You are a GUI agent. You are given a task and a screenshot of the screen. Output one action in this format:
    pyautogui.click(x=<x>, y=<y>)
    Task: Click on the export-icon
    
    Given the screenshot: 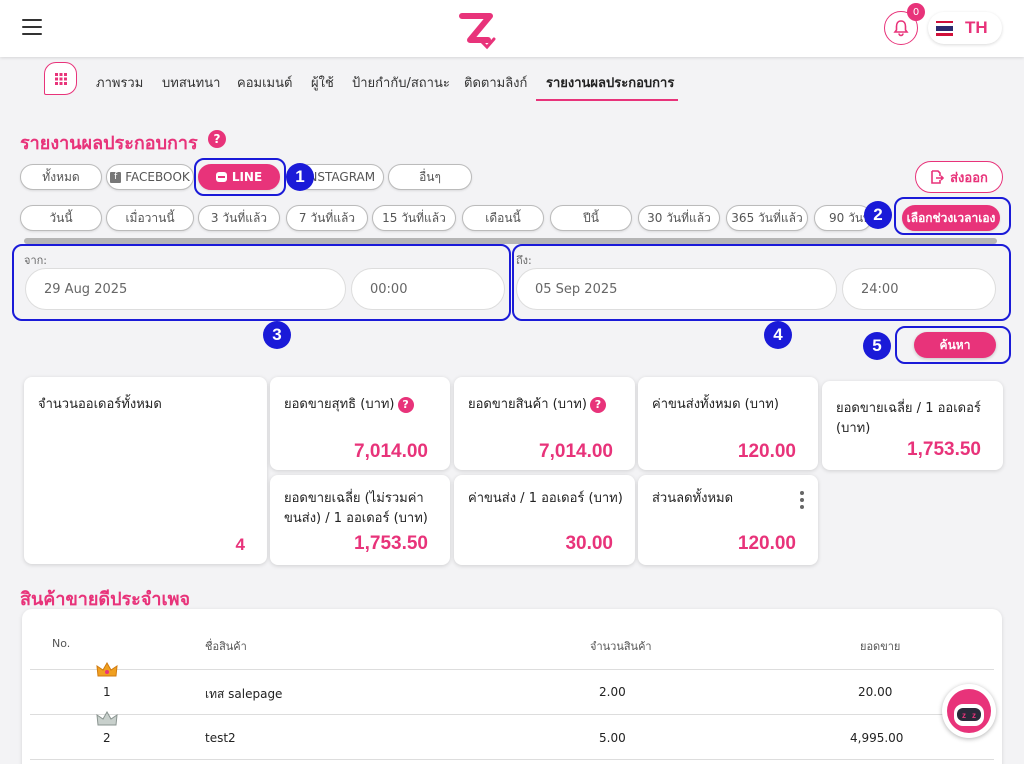 What is the action you would take?
    pyautogui.click(x=938, y=177)
    